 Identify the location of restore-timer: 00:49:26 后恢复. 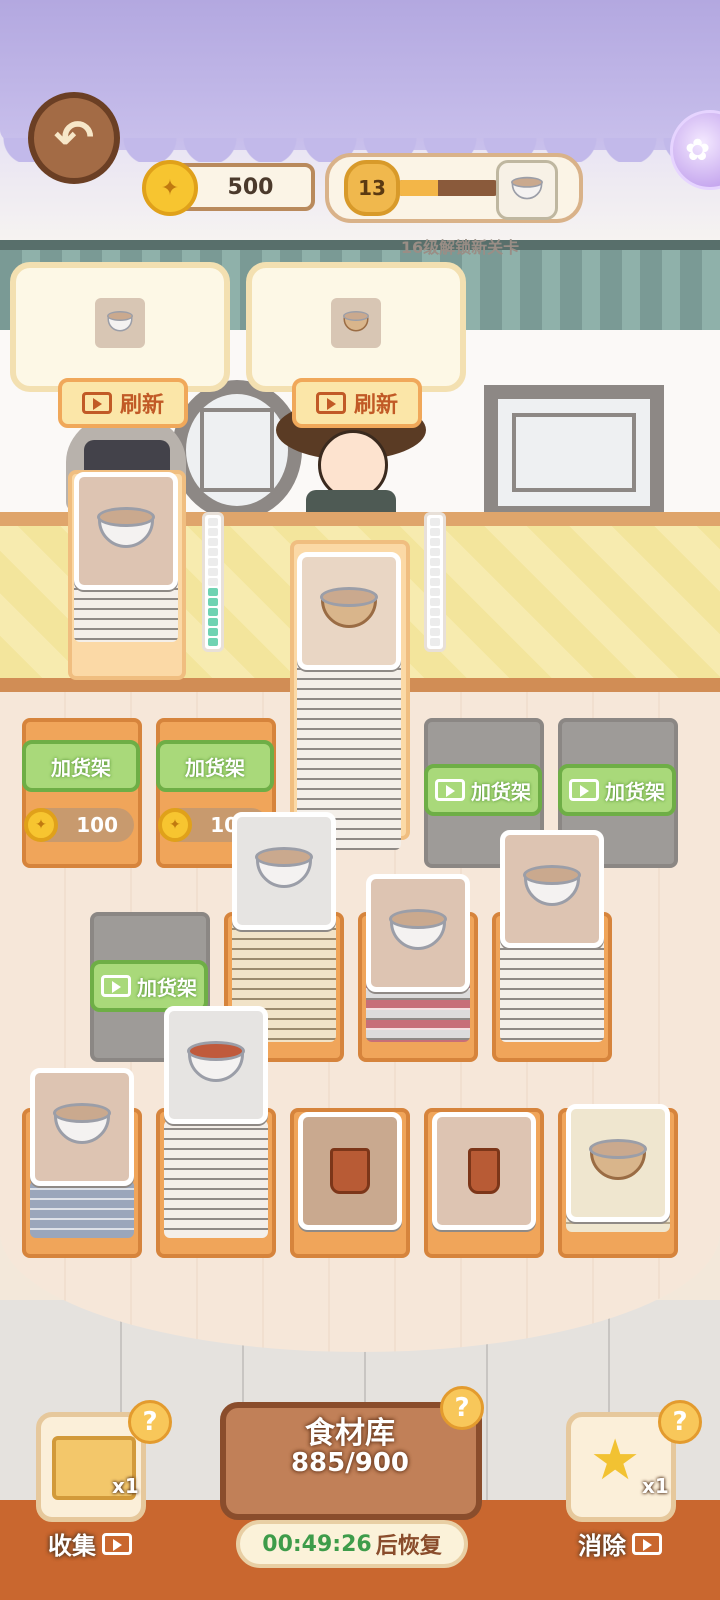
(352, 1544).